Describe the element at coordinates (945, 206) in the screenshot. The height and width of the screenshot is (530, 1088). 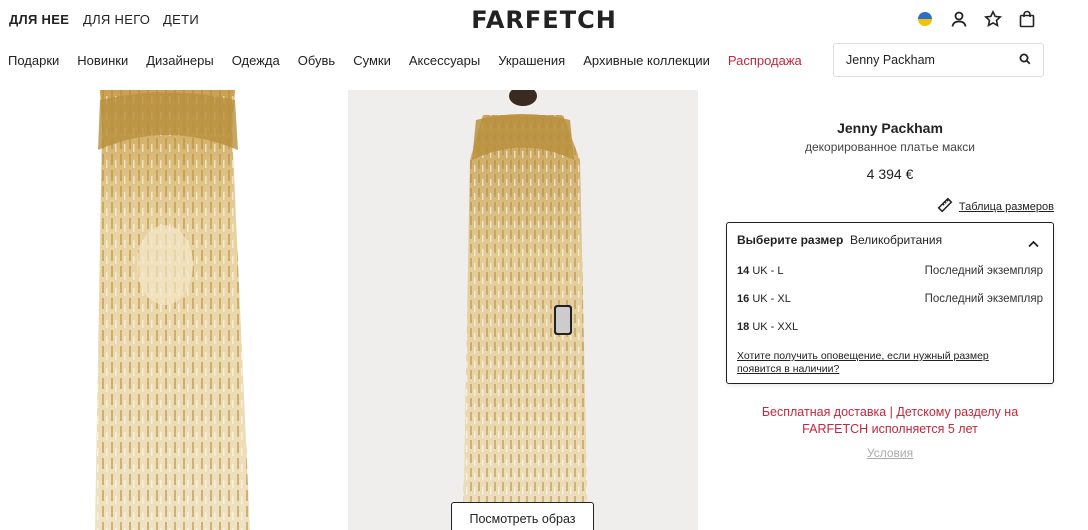
I see `ruler-icon` at that location.